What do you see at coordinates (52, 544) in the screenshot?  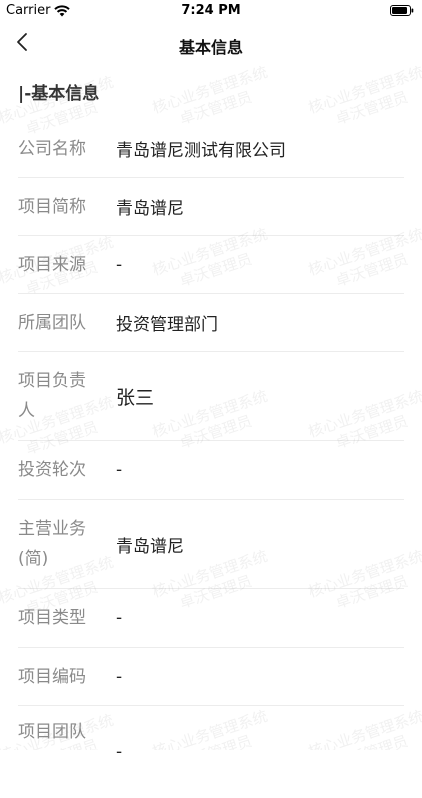 I see `row-label: 主营业务(简)` at bounding box center [52, 544].